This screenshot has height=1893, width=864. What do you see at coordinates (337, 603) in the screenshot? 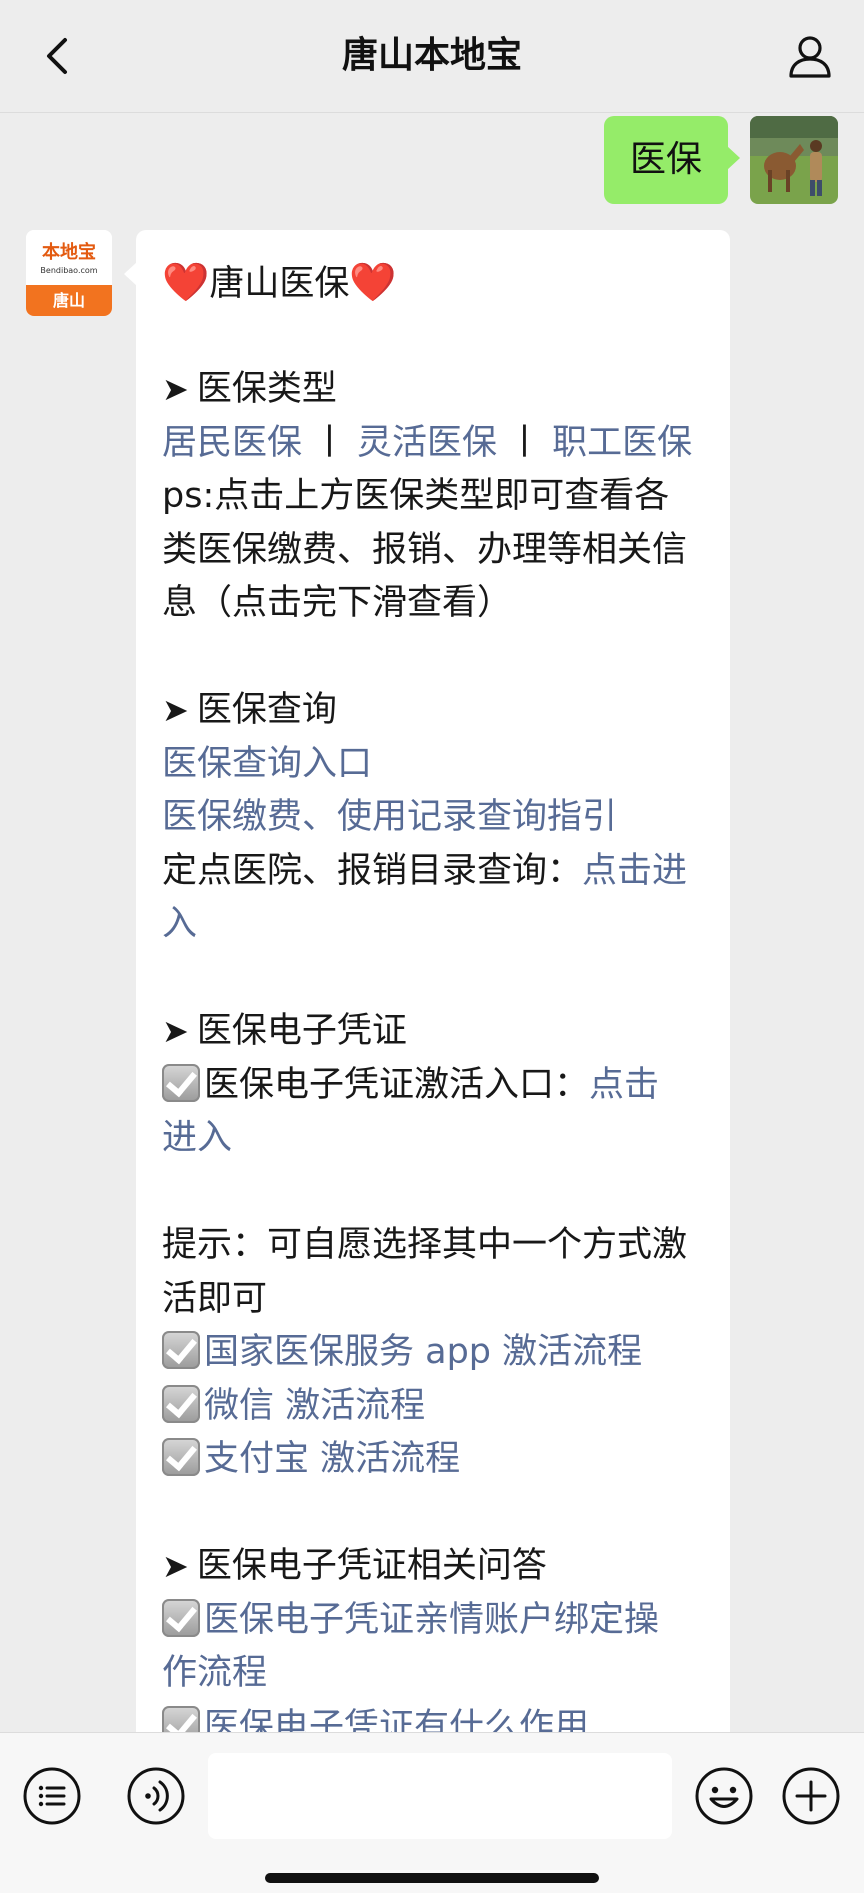
I see `note-line: 息（点击完下滑查看）` at bounding box center [337, 603].